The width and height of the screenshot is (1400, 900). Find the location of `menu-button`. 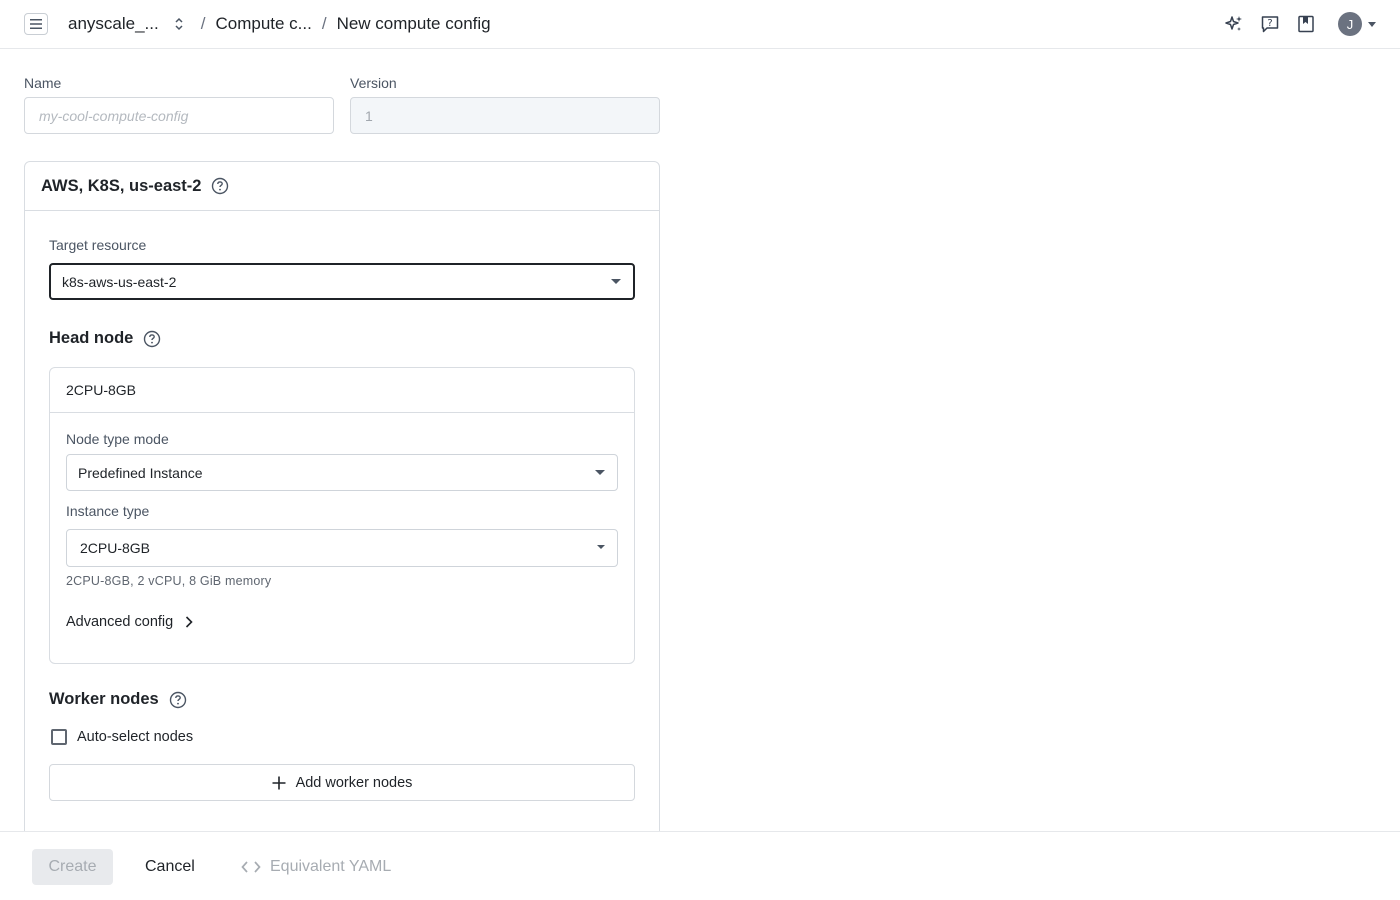

menu-button is located at coordinates (36, 24).